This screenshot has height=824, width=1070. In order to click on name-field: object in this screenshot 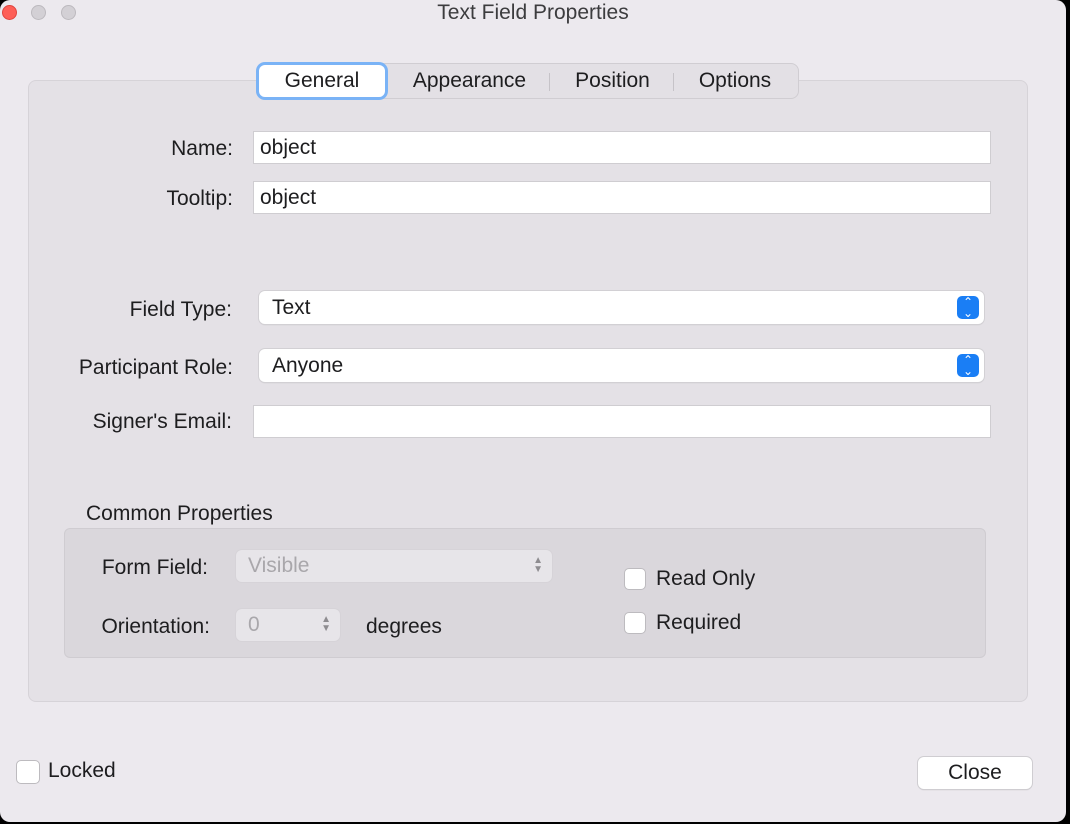, I will do `click(622, 147)`.